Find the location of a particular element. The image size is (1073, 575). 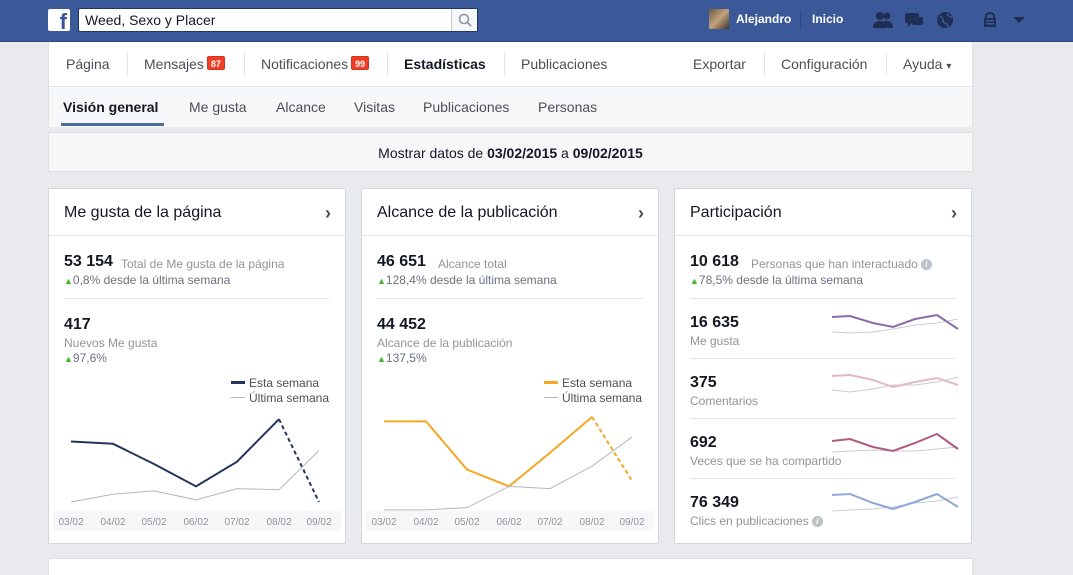

date-range-middle: a is located at coordinates (565, 153).